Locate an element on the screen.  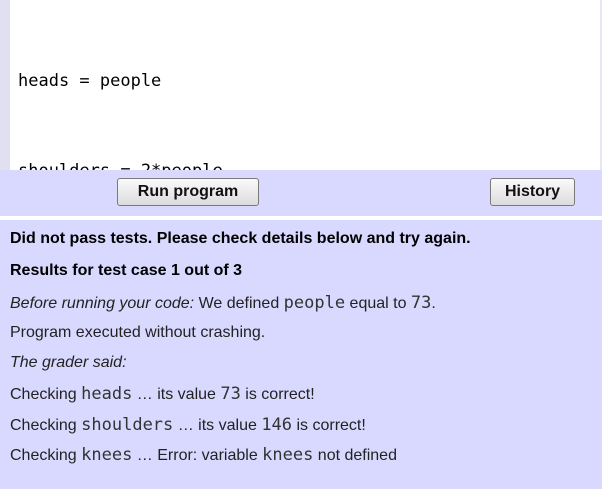
before-running-label: Before running your code: is located at coordinates (102, 303).